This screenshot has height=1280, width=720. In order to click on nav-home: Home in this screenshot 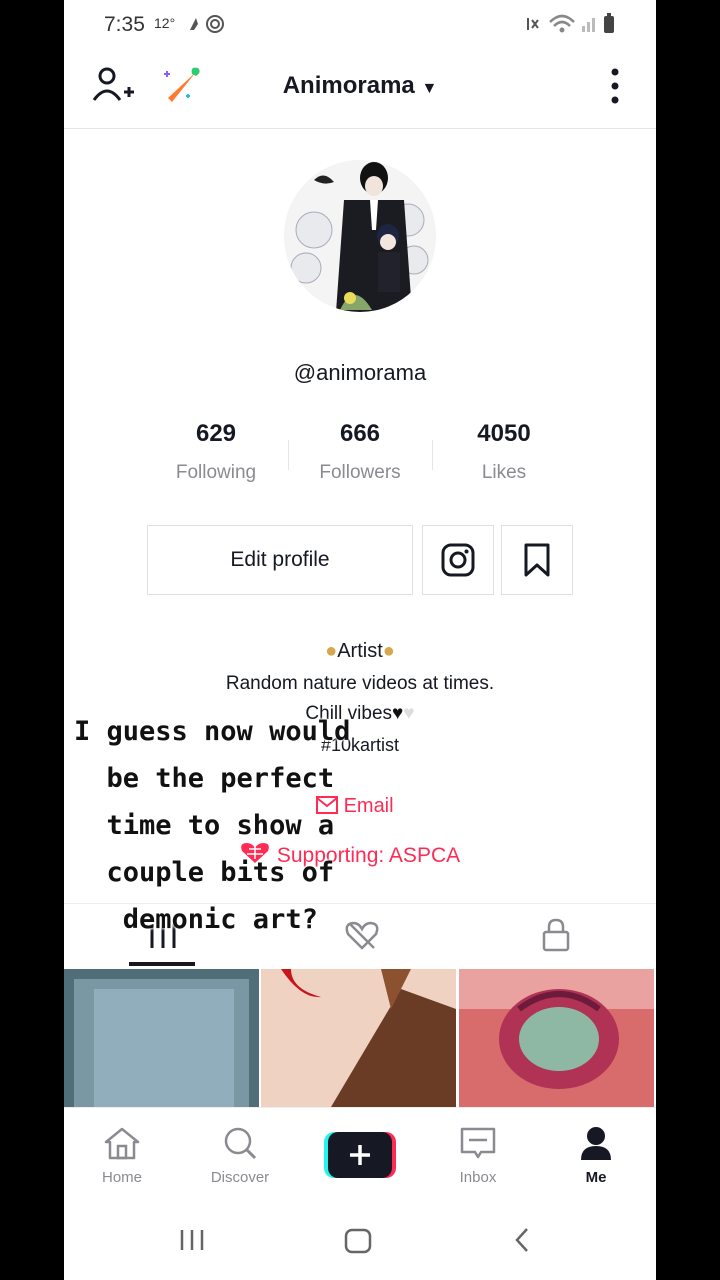, I will do `click(122, 1156)`.